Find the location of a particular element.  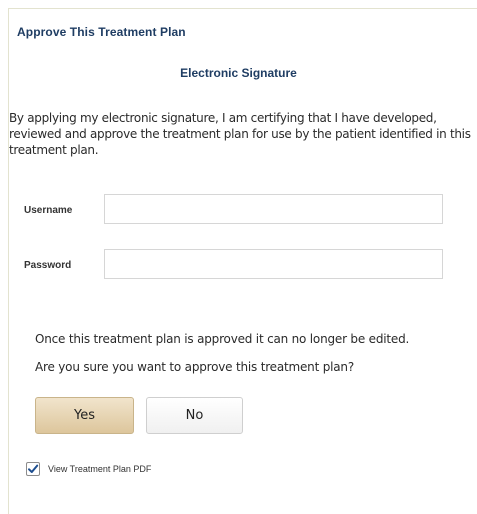

checkmark-icon is located at coordinates (33, 468).